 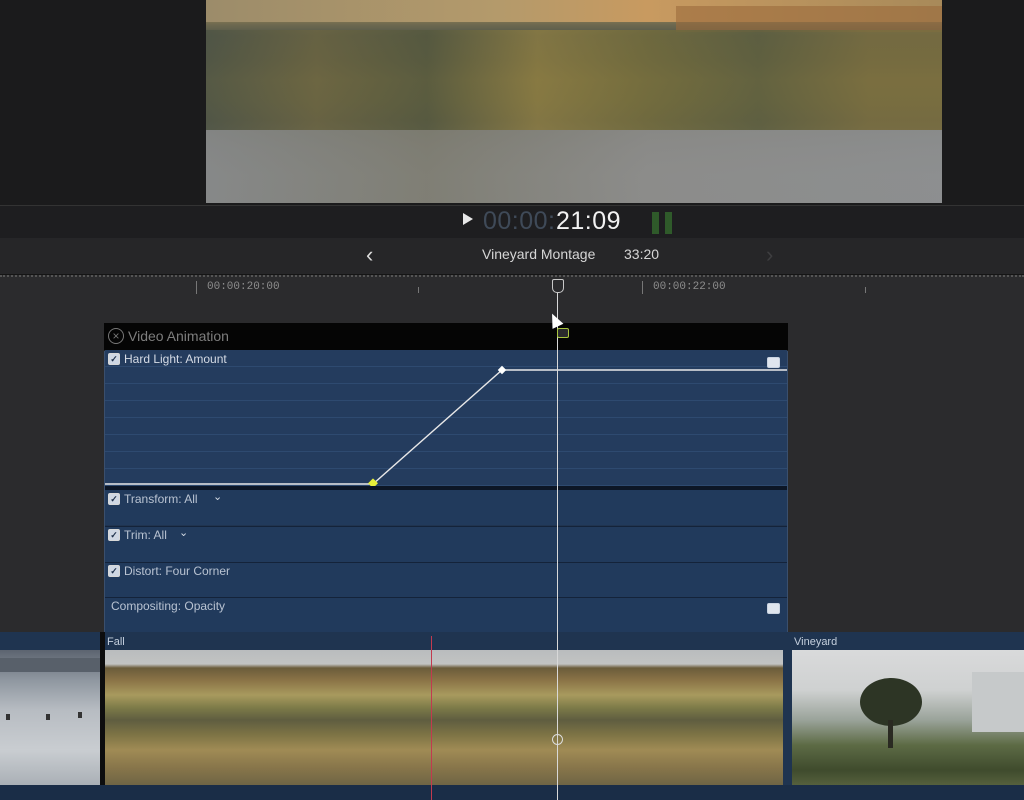 What do you see at coordinates (114, 535) in the screenshot?
I see `checkbox-trim: ✓` at bounding box center [114, 535].